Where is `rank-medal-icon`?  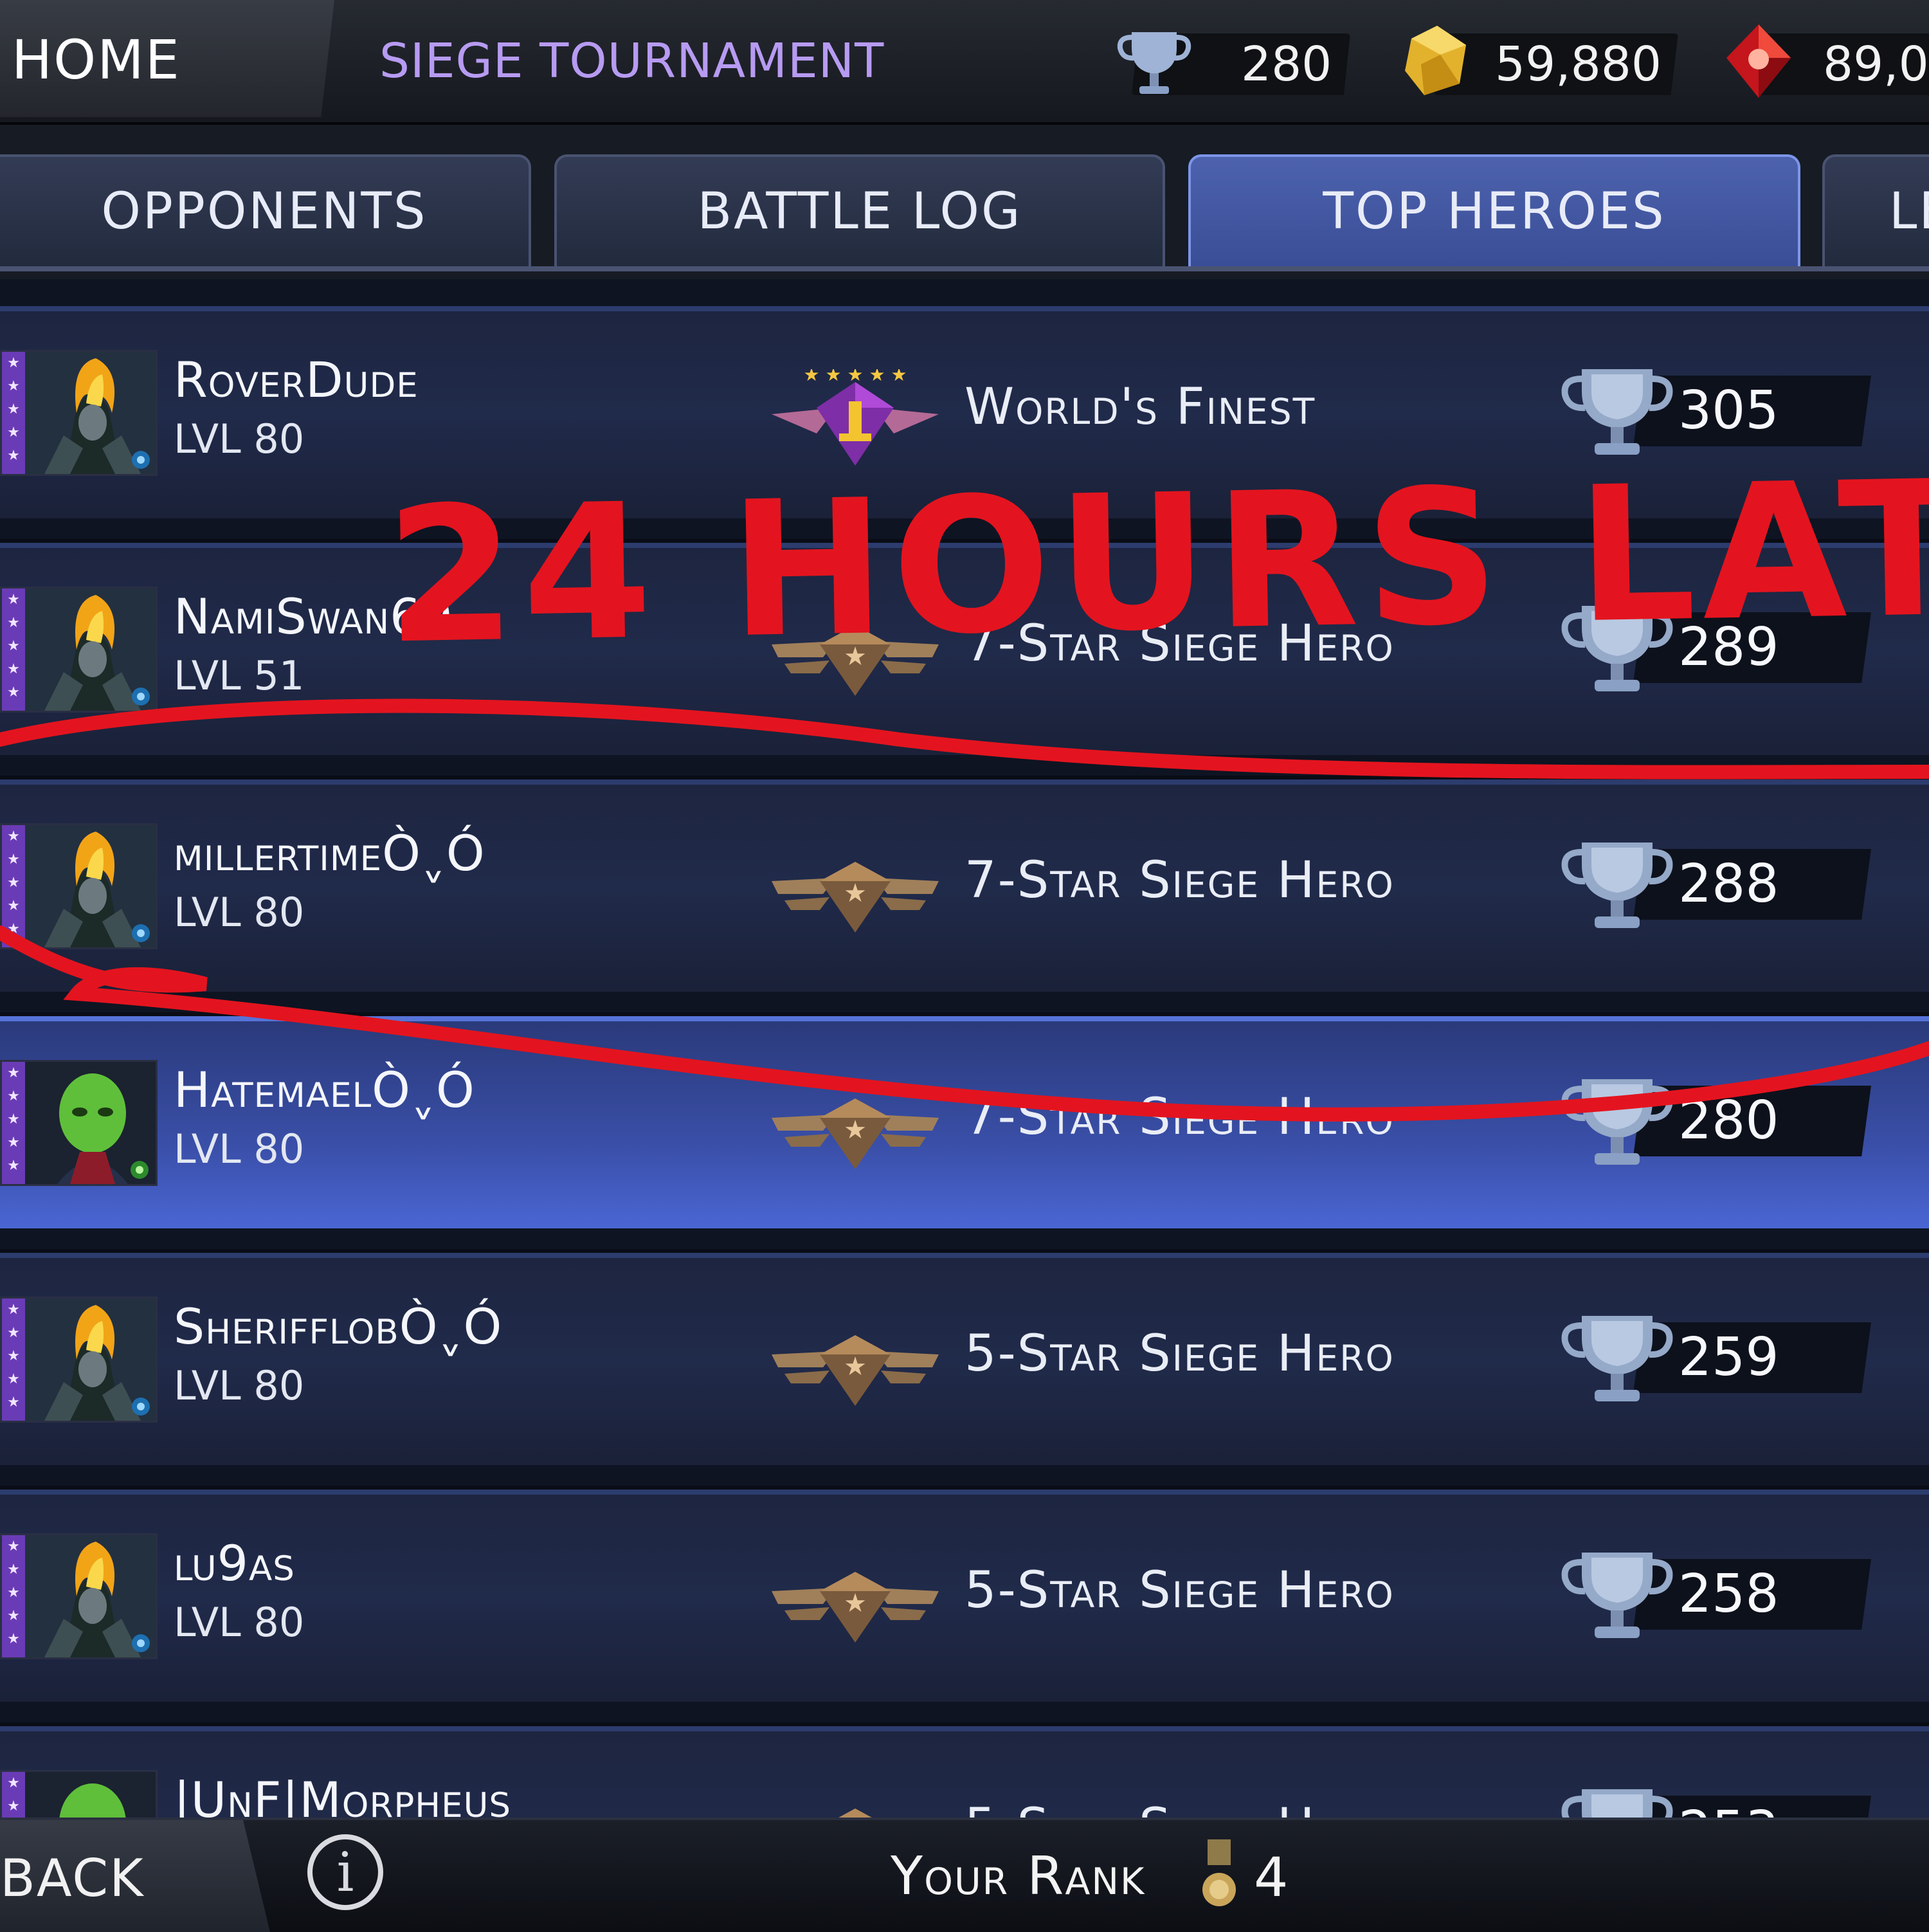 rank-medal-icon is located at coordinates (1219, 1873).